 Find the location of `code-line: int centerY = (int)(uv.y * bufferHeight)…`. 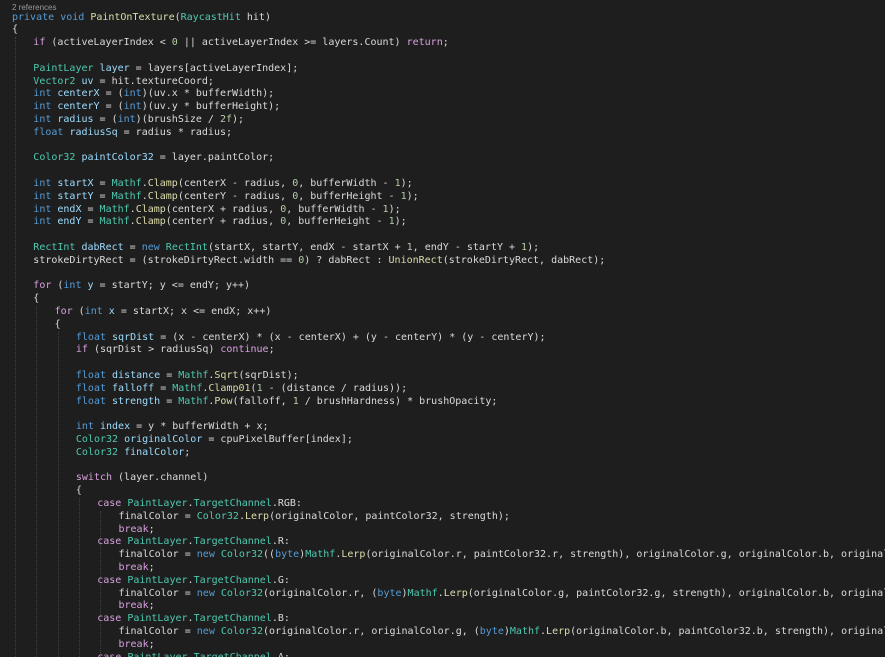

code-line: int centerY = (int)(uv.y * bufferHeight)… is located at coordinates (156, 107).